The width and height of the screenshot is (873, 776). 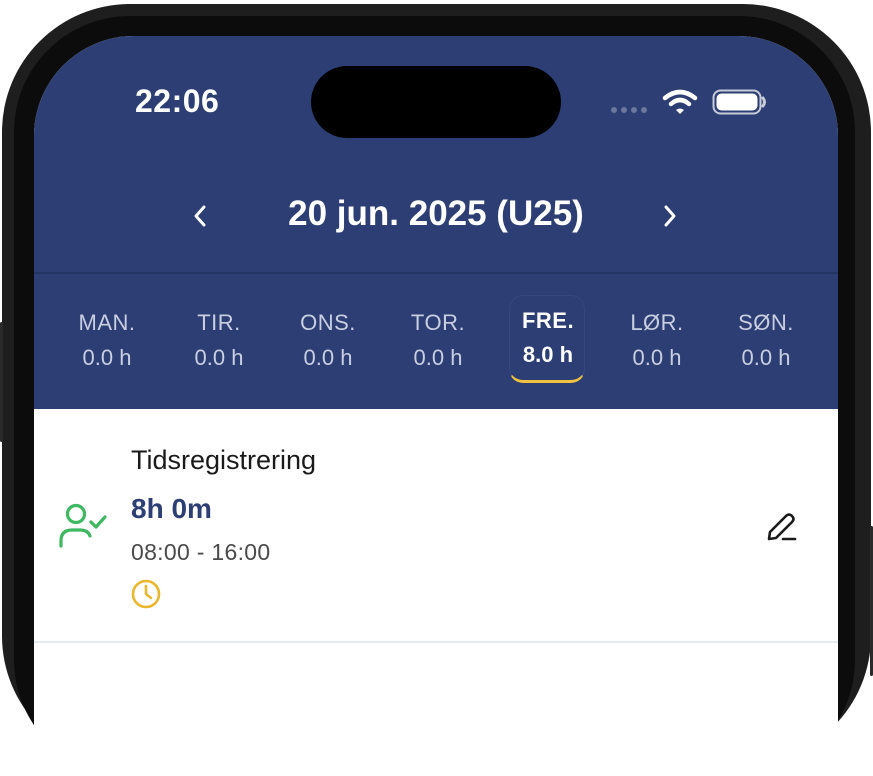 What do you see at coordinates (438, 340) in the screenshot?
I see `day-tab-thursday: TOR. 0.0 h` at bounding box center [438, 340].